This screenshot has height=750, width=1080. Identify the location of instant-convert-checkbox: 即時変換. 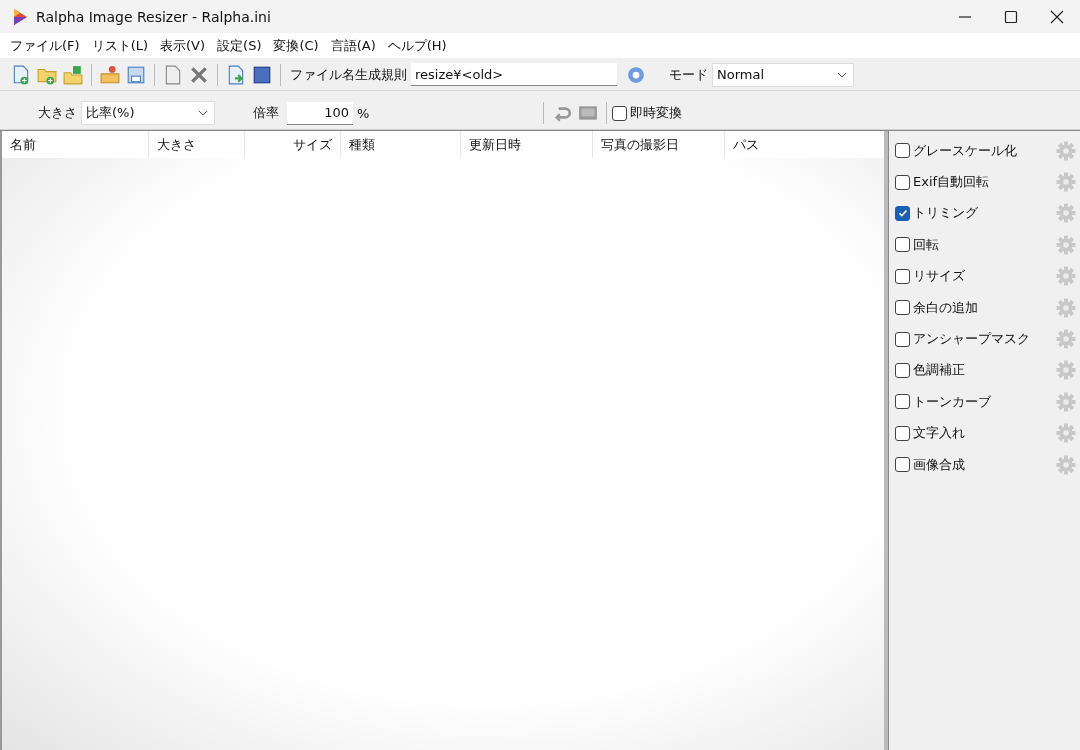
(647, 113).